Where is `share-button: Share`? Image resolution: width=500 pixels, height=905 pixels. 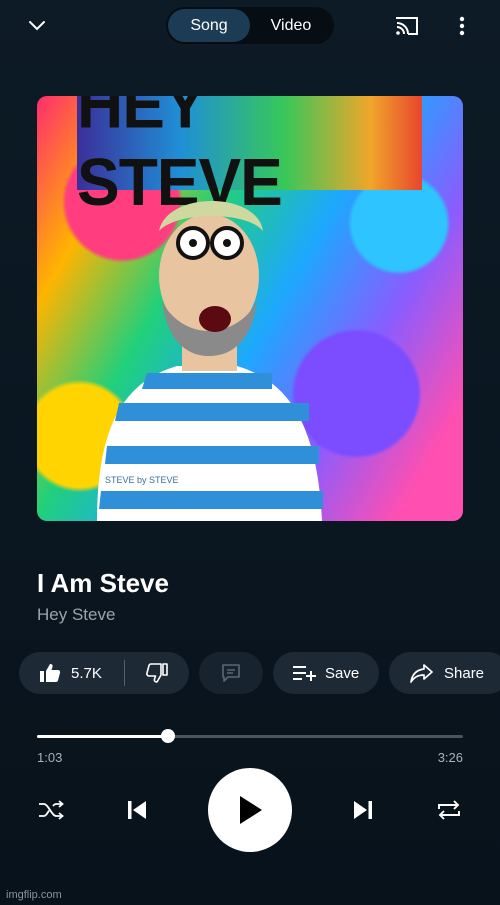 share-button: Share is located at coordinates (444, 673).